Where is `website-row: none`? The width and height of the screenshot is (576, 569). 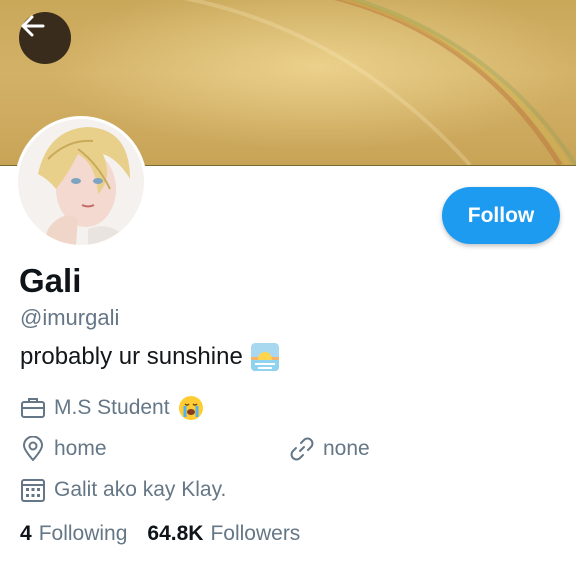
website-row: none is located at coordinates (329, 449).